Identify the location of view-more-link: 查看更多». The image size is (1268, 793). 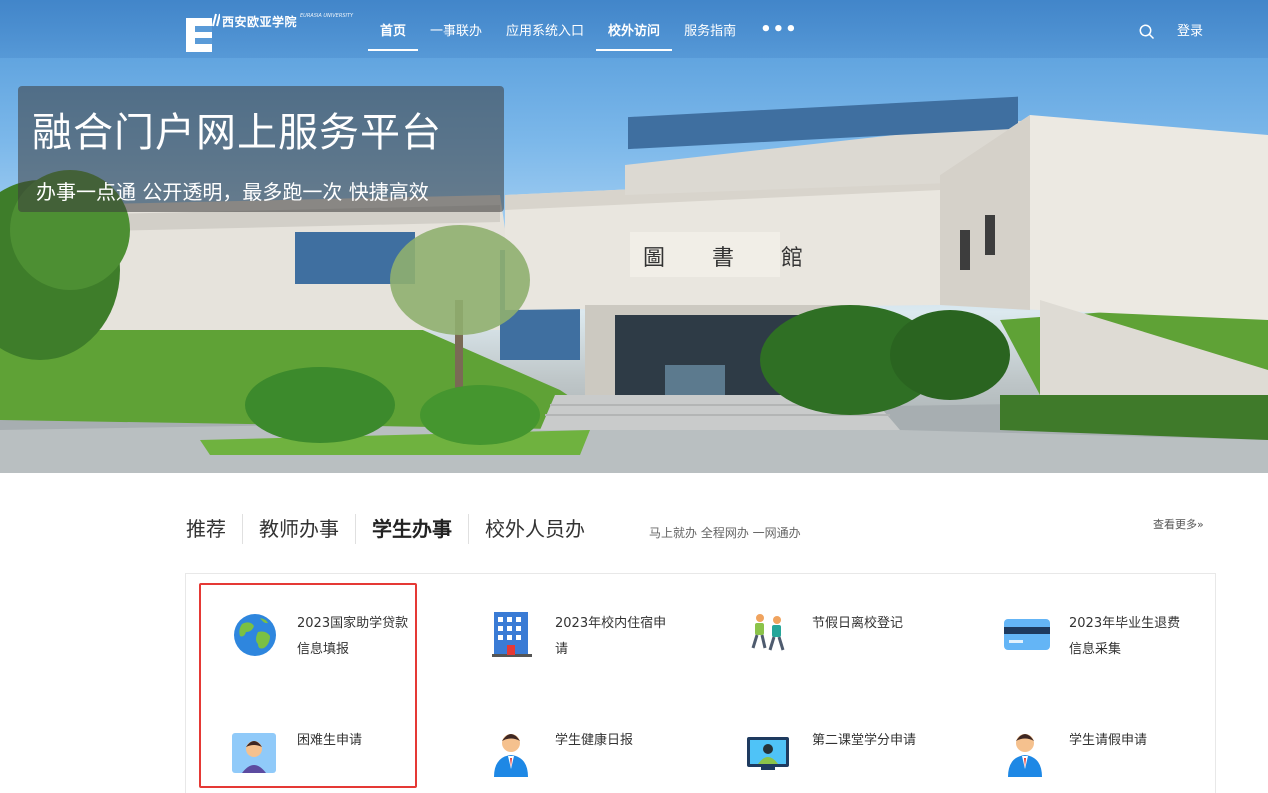
(1178, 524).